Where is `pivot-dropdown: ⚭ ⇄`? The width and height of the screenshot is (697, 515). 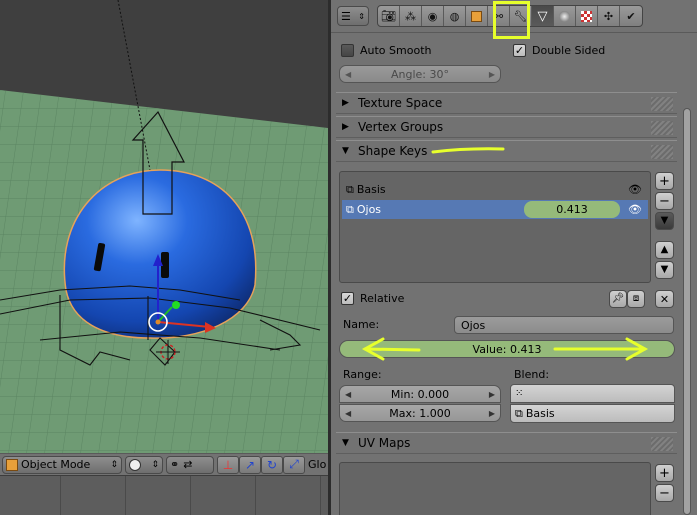 pivot-dropdown: ⚭ ⇄ is located at coordinates (190, 464).